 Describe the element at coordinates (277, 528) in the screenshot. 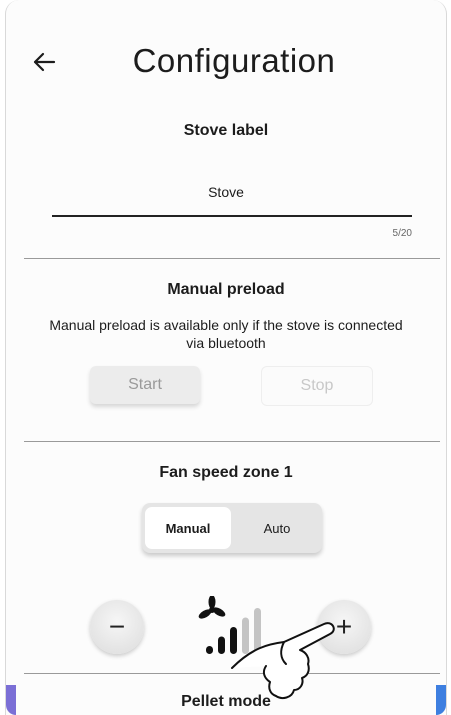

I see `mode-auto-option: Auto` at that location.